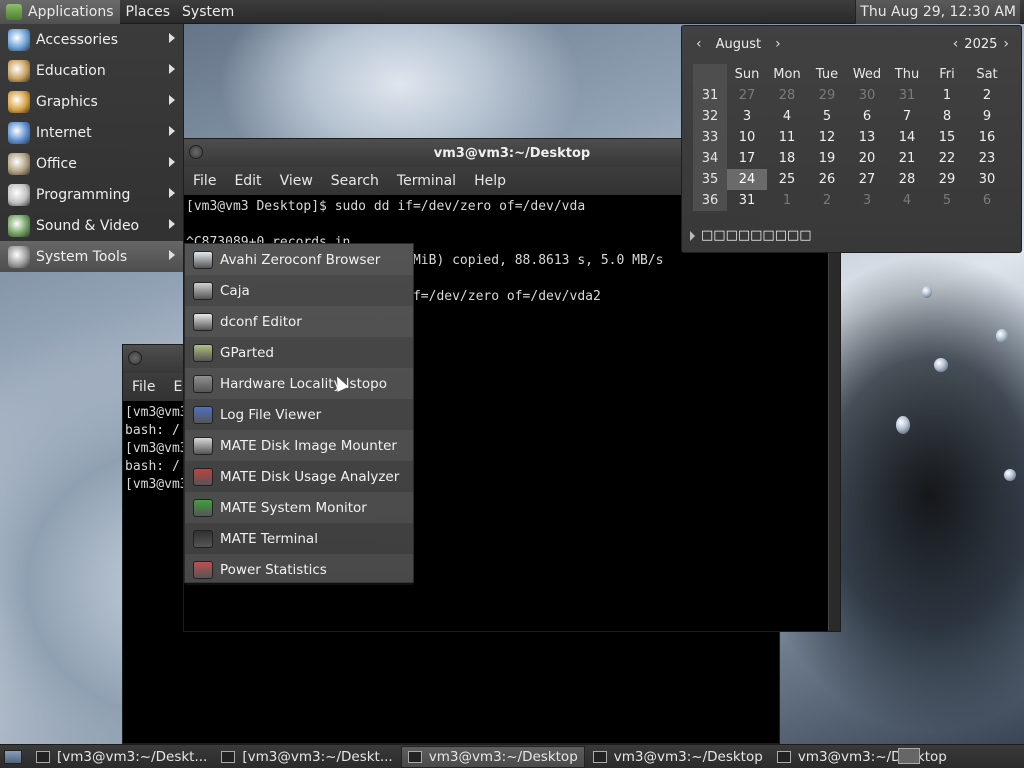  What do you see at coordinates (490, 181) in the screenshot?
I see `menu-help: Help` at bounding box center [490, 181].